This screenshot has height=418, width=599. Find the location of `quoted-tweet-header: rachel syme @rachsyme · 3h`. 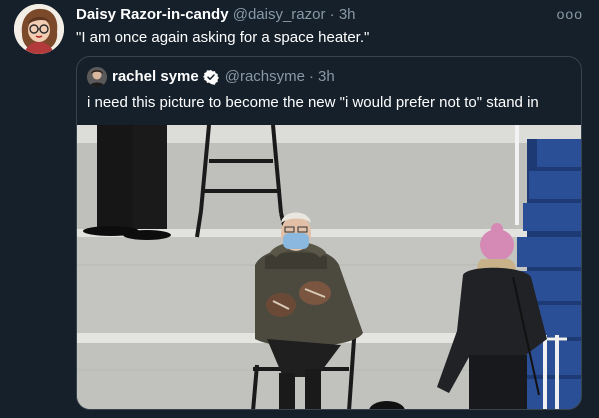

quoted-tweet-header: rachel syme @rachsyme · 3h is located at coordinates (211, 77).